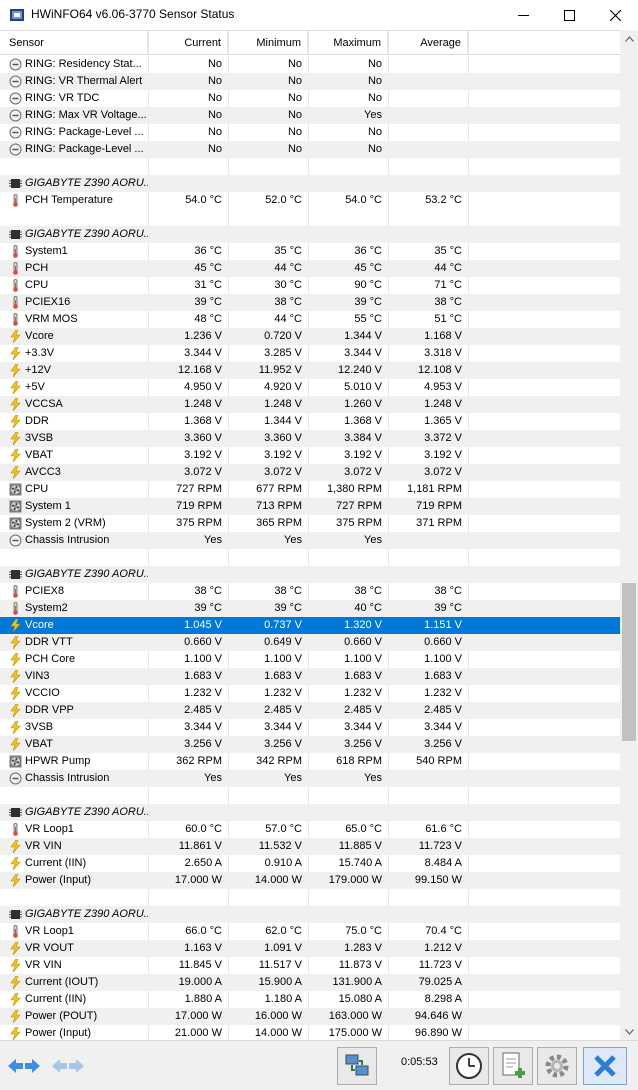 The height and width of the screenshot is (1090, 638). I want to click on sensor-row: RING: VR Thermal Alert No No No, so click(310, 81).